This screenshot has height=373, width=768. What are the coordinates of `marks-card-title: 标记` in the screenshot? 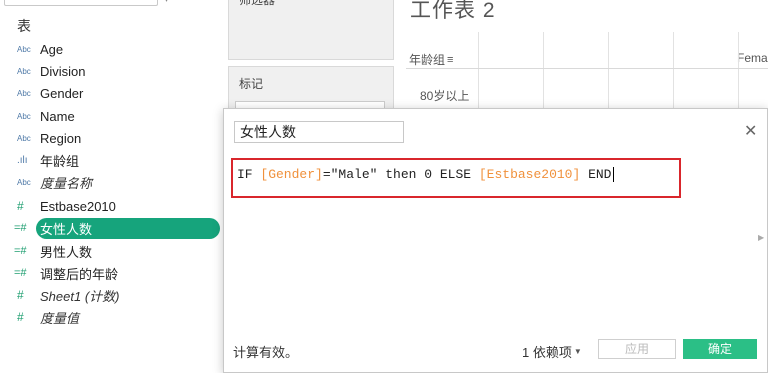 It's located at (251, 84).